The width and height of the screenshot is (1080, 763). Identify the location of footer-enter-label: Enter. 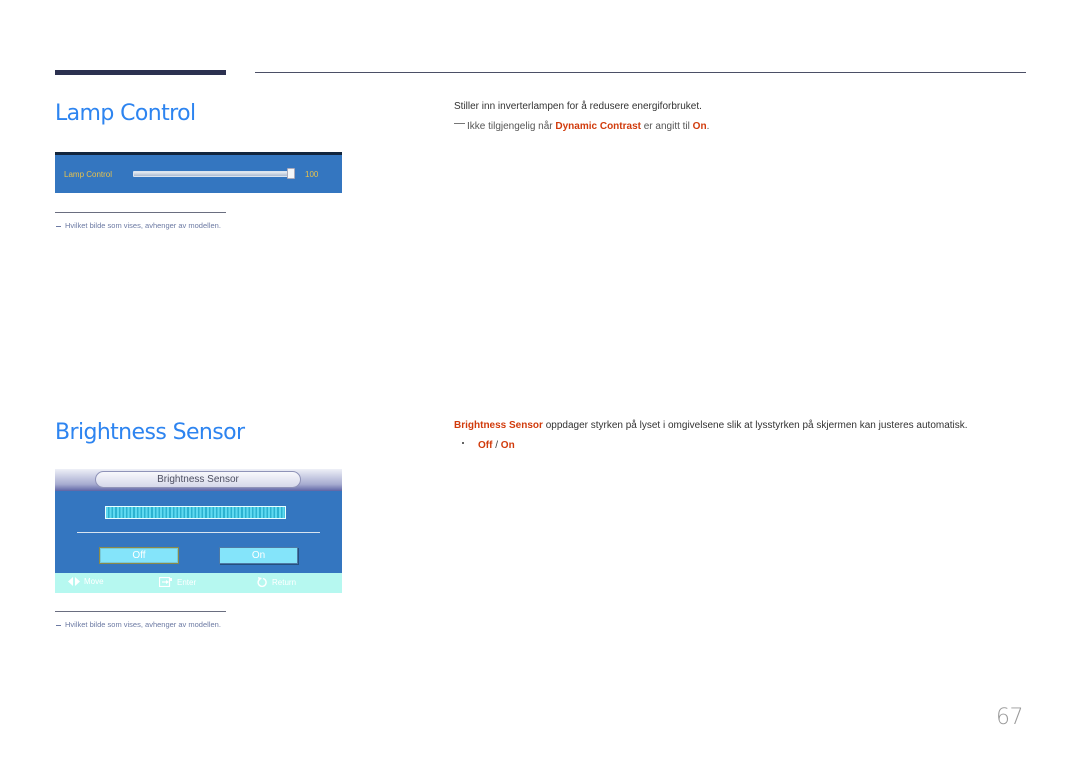
(187, 582).